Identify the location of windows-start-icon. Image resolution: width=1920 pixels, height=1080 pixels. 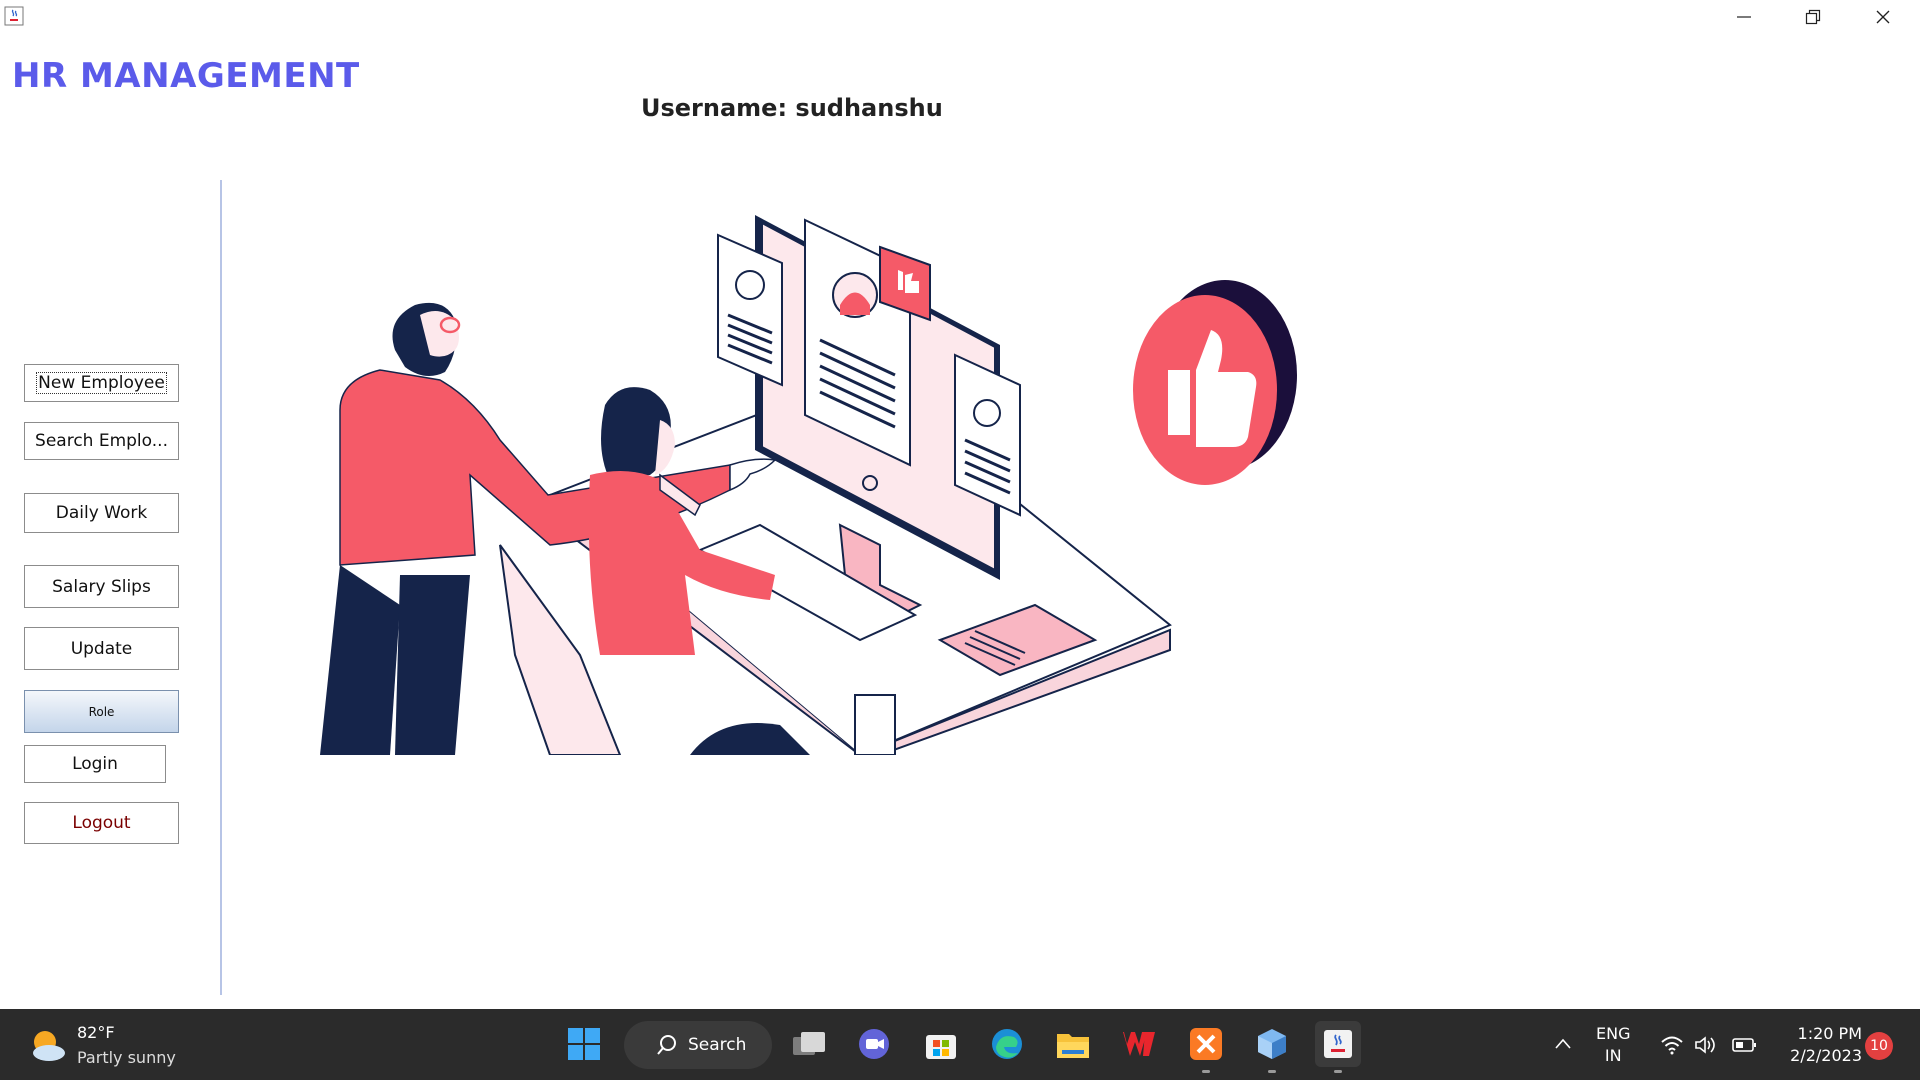
(584, 1044).